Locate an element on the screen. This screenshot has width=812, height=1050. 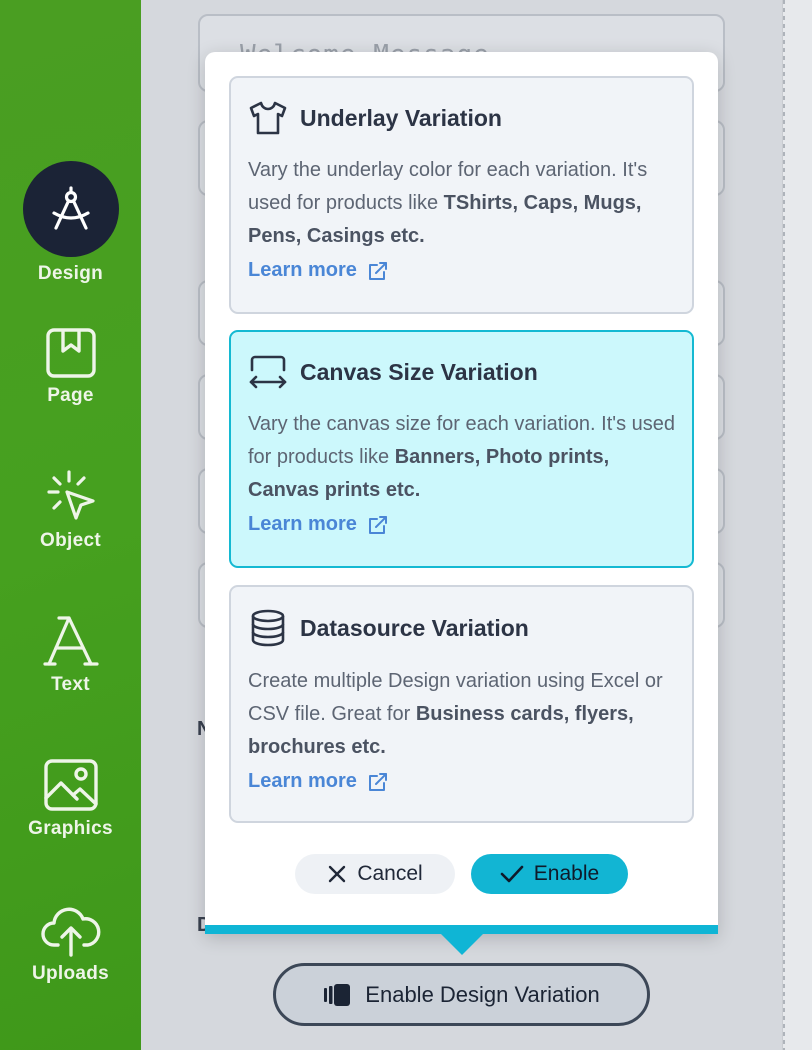
sidebar-item-page: Page is located at coordinates (70, 367).